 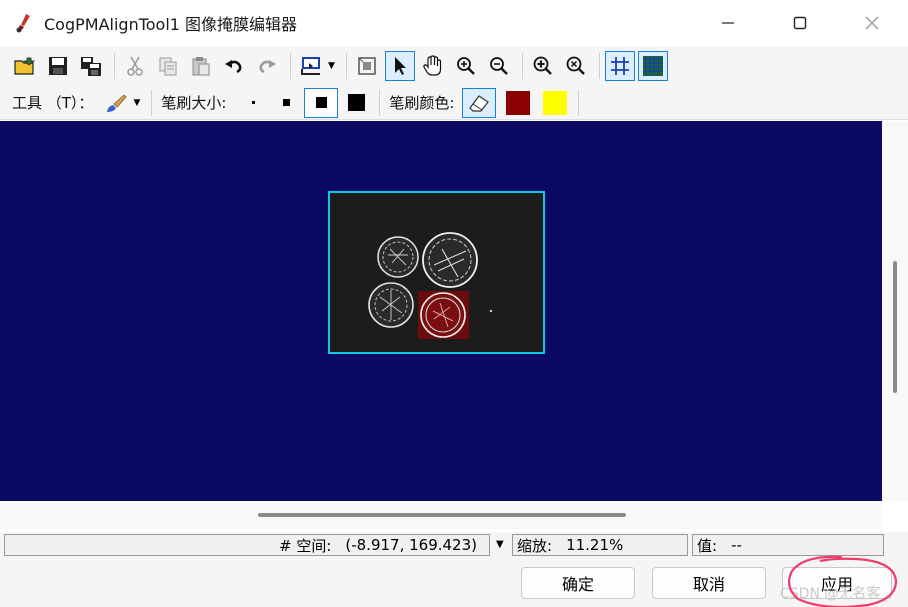 I want to click on value-text: --, so click(x=736, y=545).